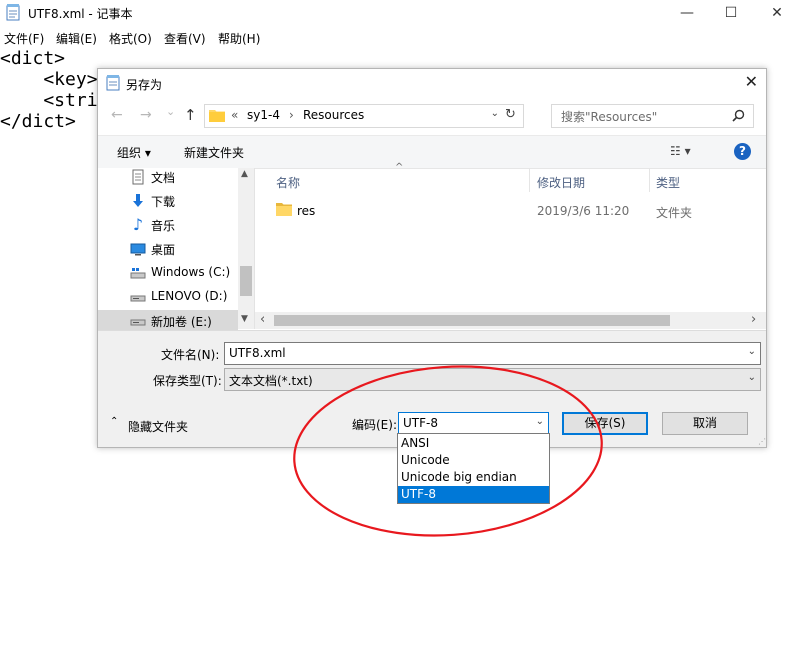  What do you see at coordinates (33, 58) in the screenshot?
I see `text-line: <dict>` at bounding box center [33, 58].